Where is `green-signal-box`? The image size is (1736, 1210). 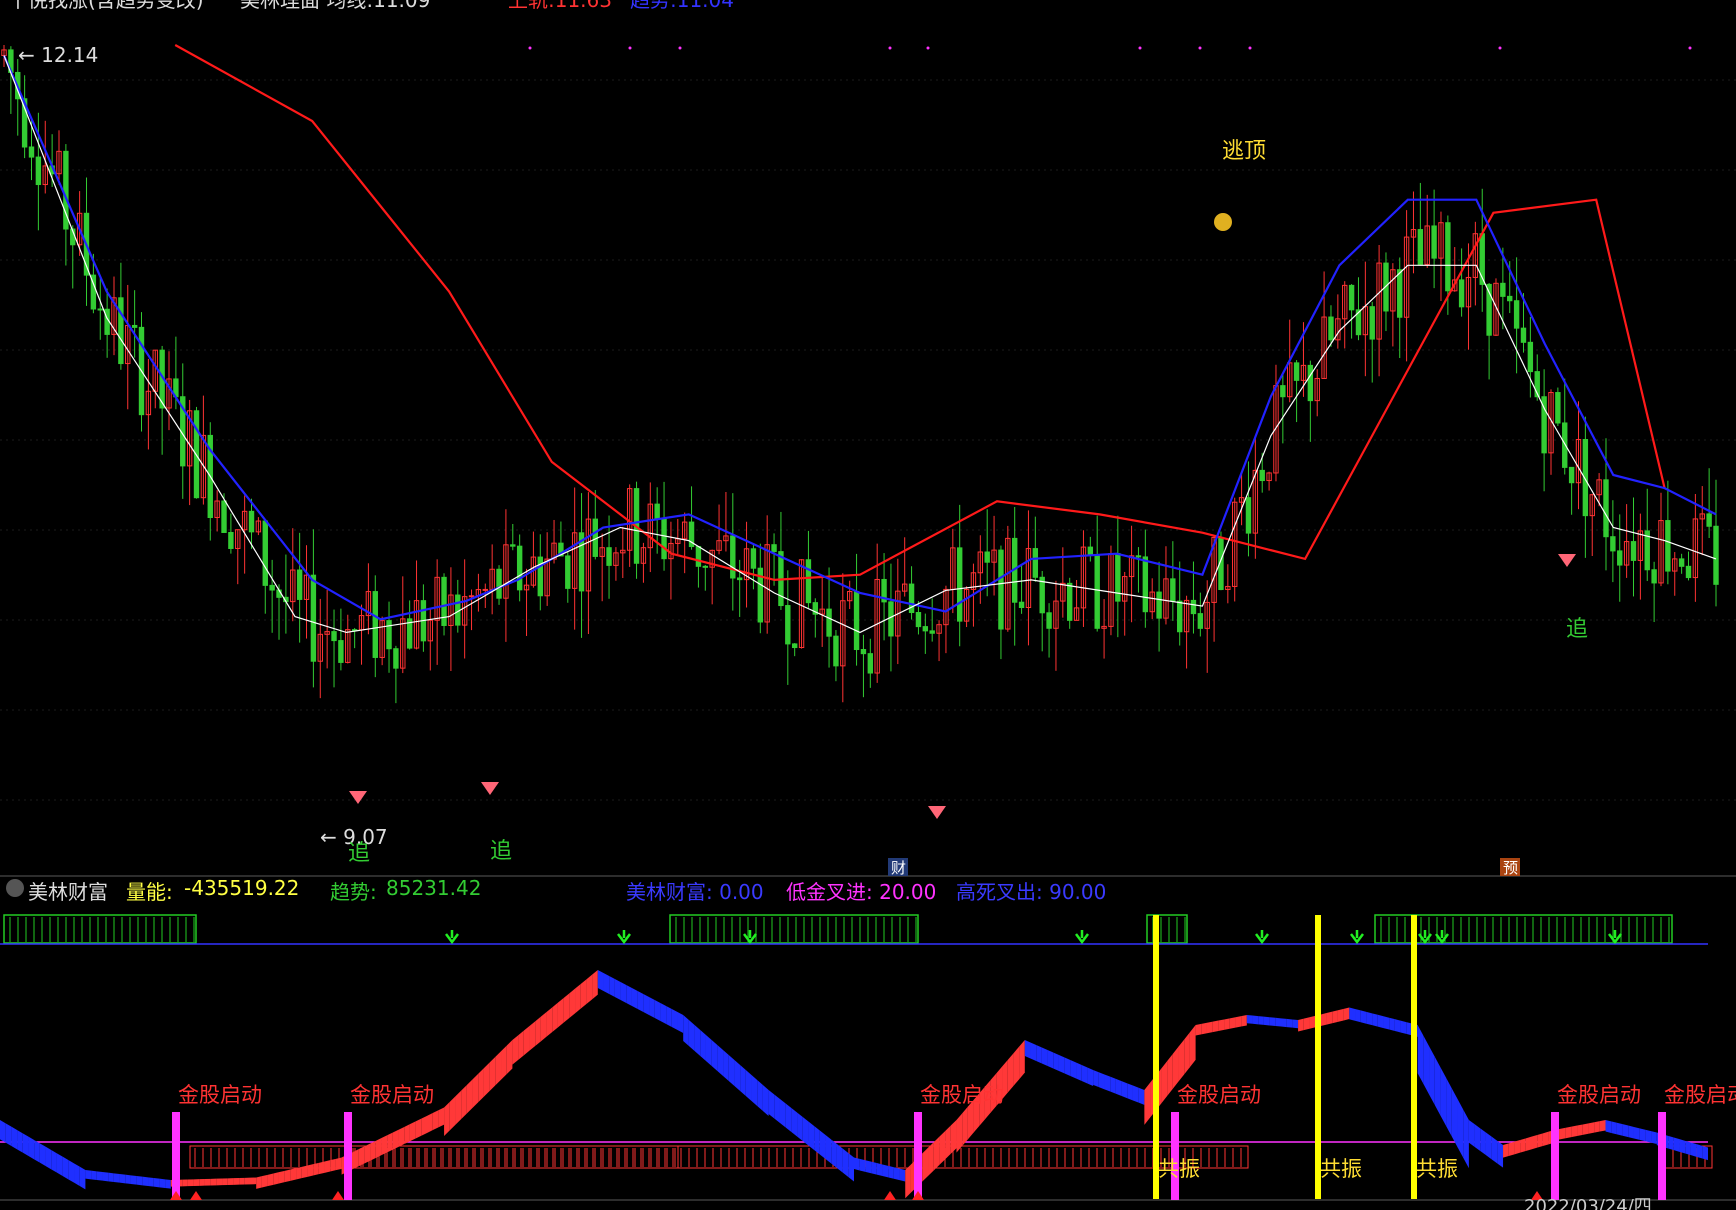 green-signal-box is located at coordinates (794, 929).